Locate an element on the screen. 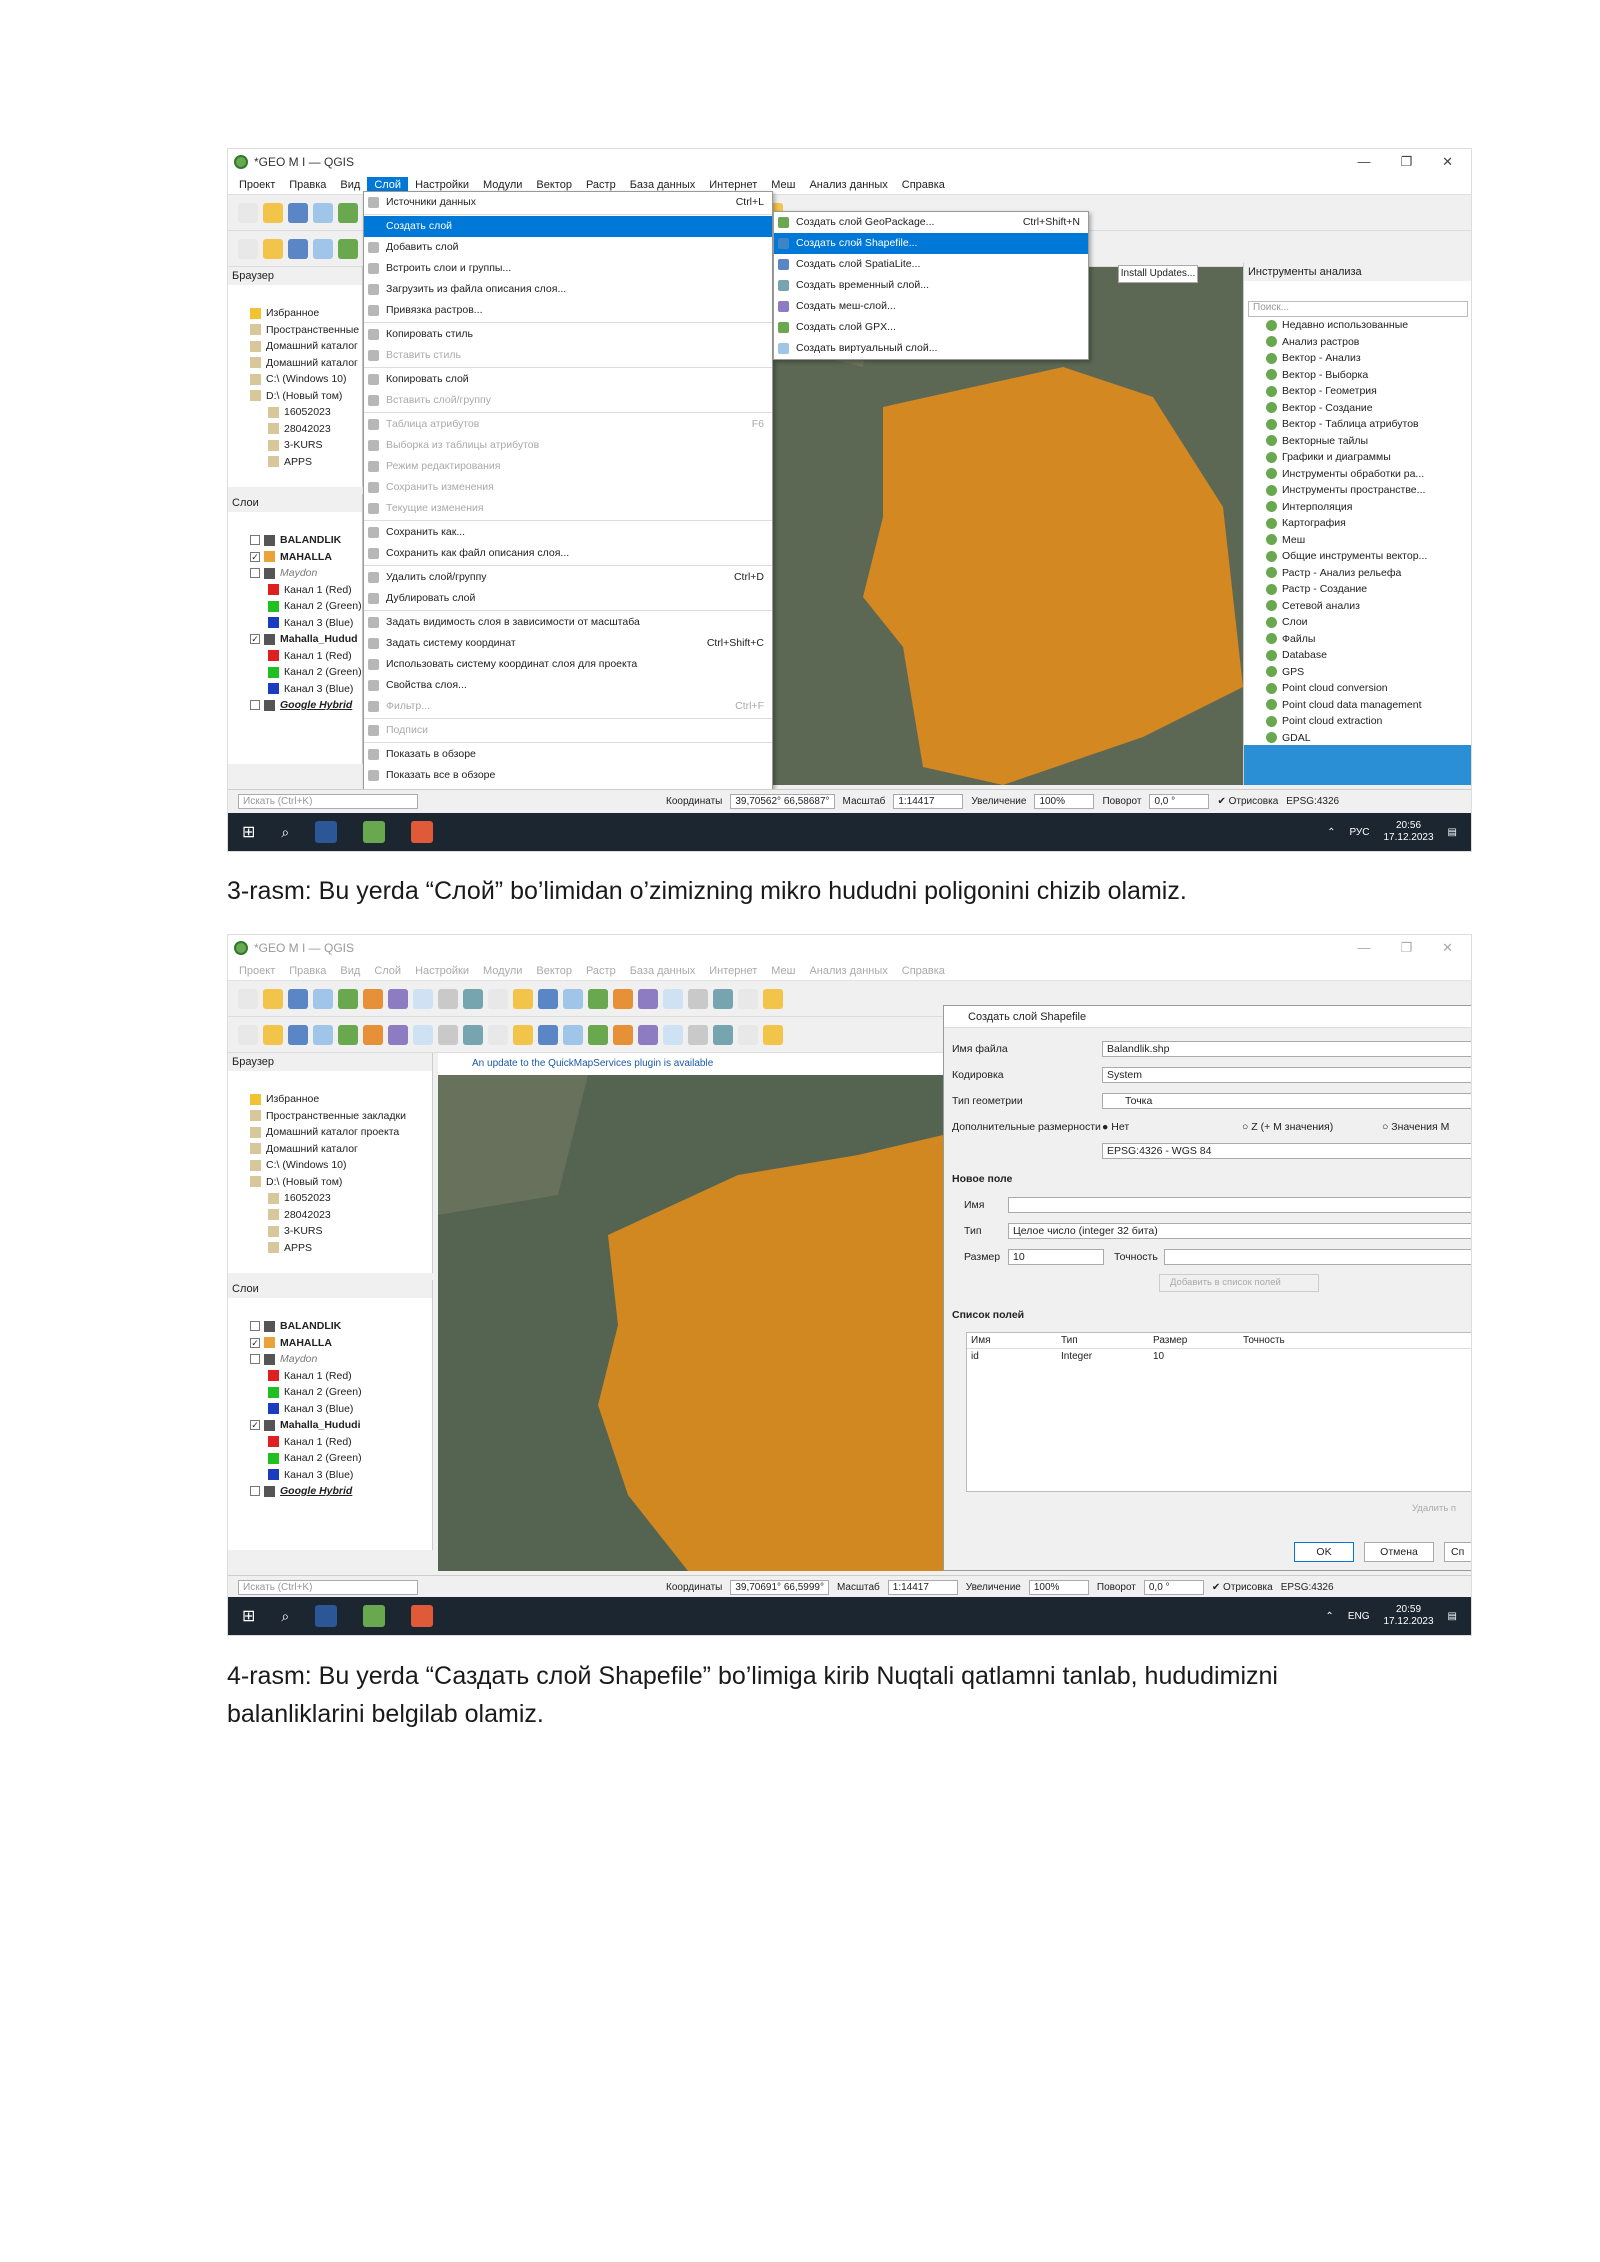  layer-menu-item: Показать в обзоре is located at coordinates (568, 754).